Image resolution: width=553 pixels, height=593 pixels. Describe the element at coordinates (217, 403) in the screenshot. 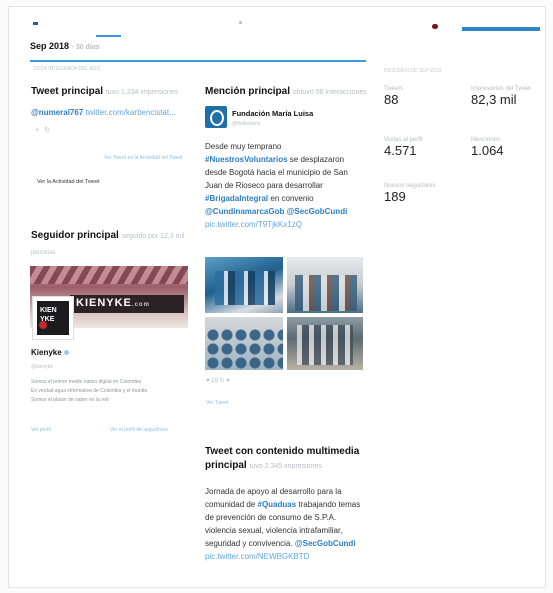

I see `mention-view-link: Ver Tweet` at that location.